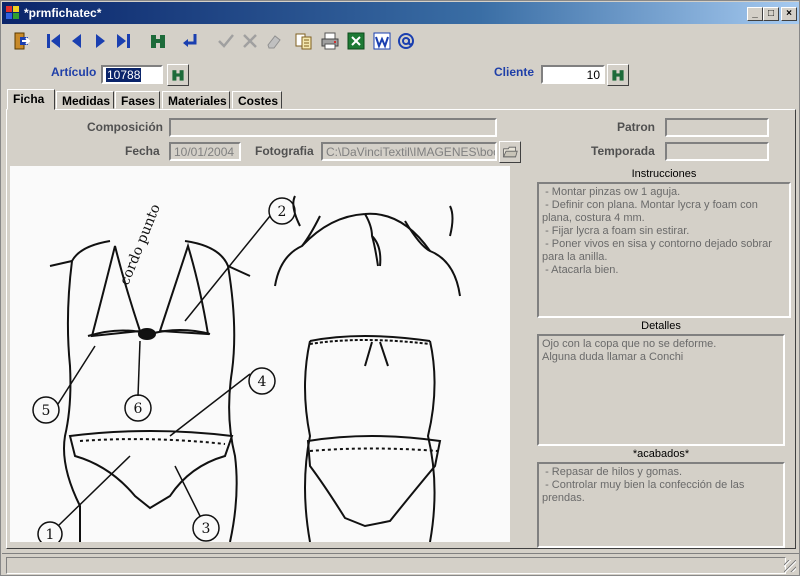 This screenshot has width=800, height=576. What do you see at coordinates (206, 529) in the screenshot?
I see `callout-3: 3` at bounding box center [206, 529].